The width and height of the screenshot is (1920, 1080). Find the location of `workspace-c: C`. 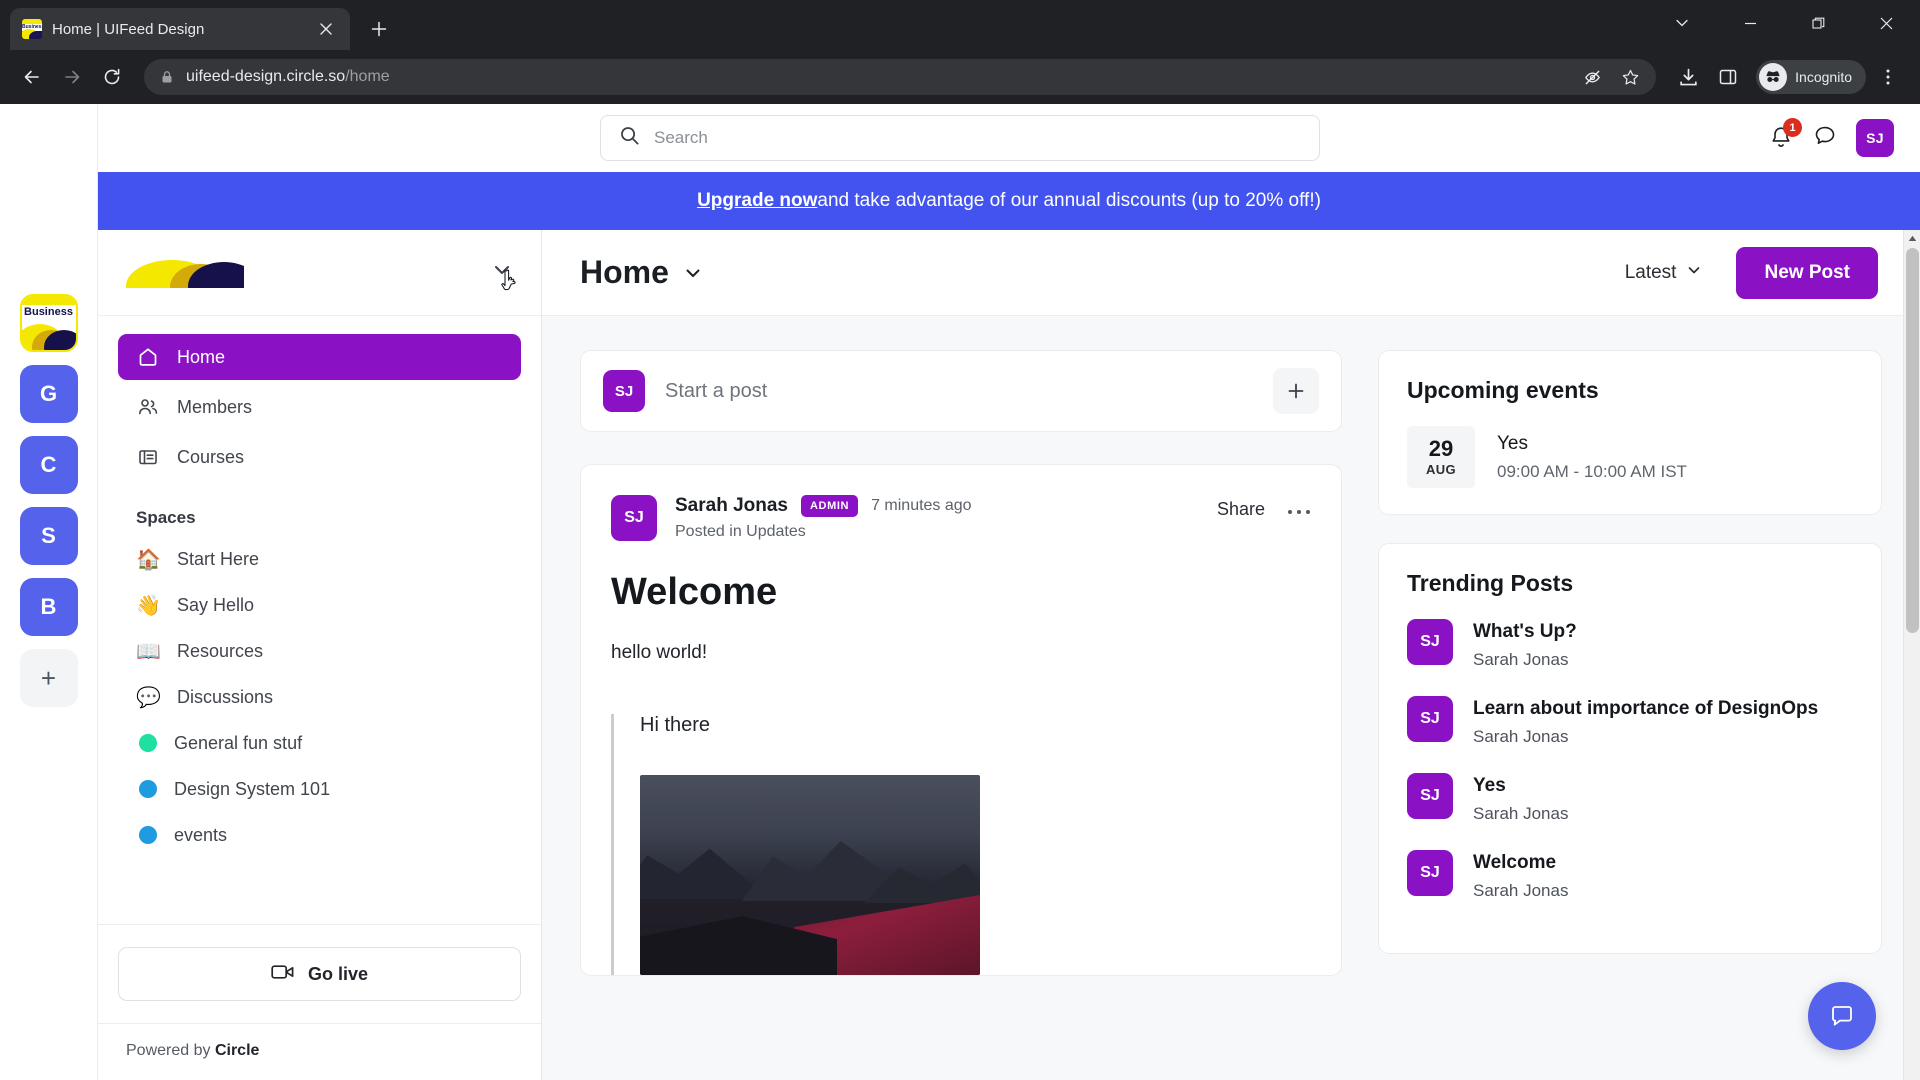

workspace-c: C is located at coordinates (48, 465).